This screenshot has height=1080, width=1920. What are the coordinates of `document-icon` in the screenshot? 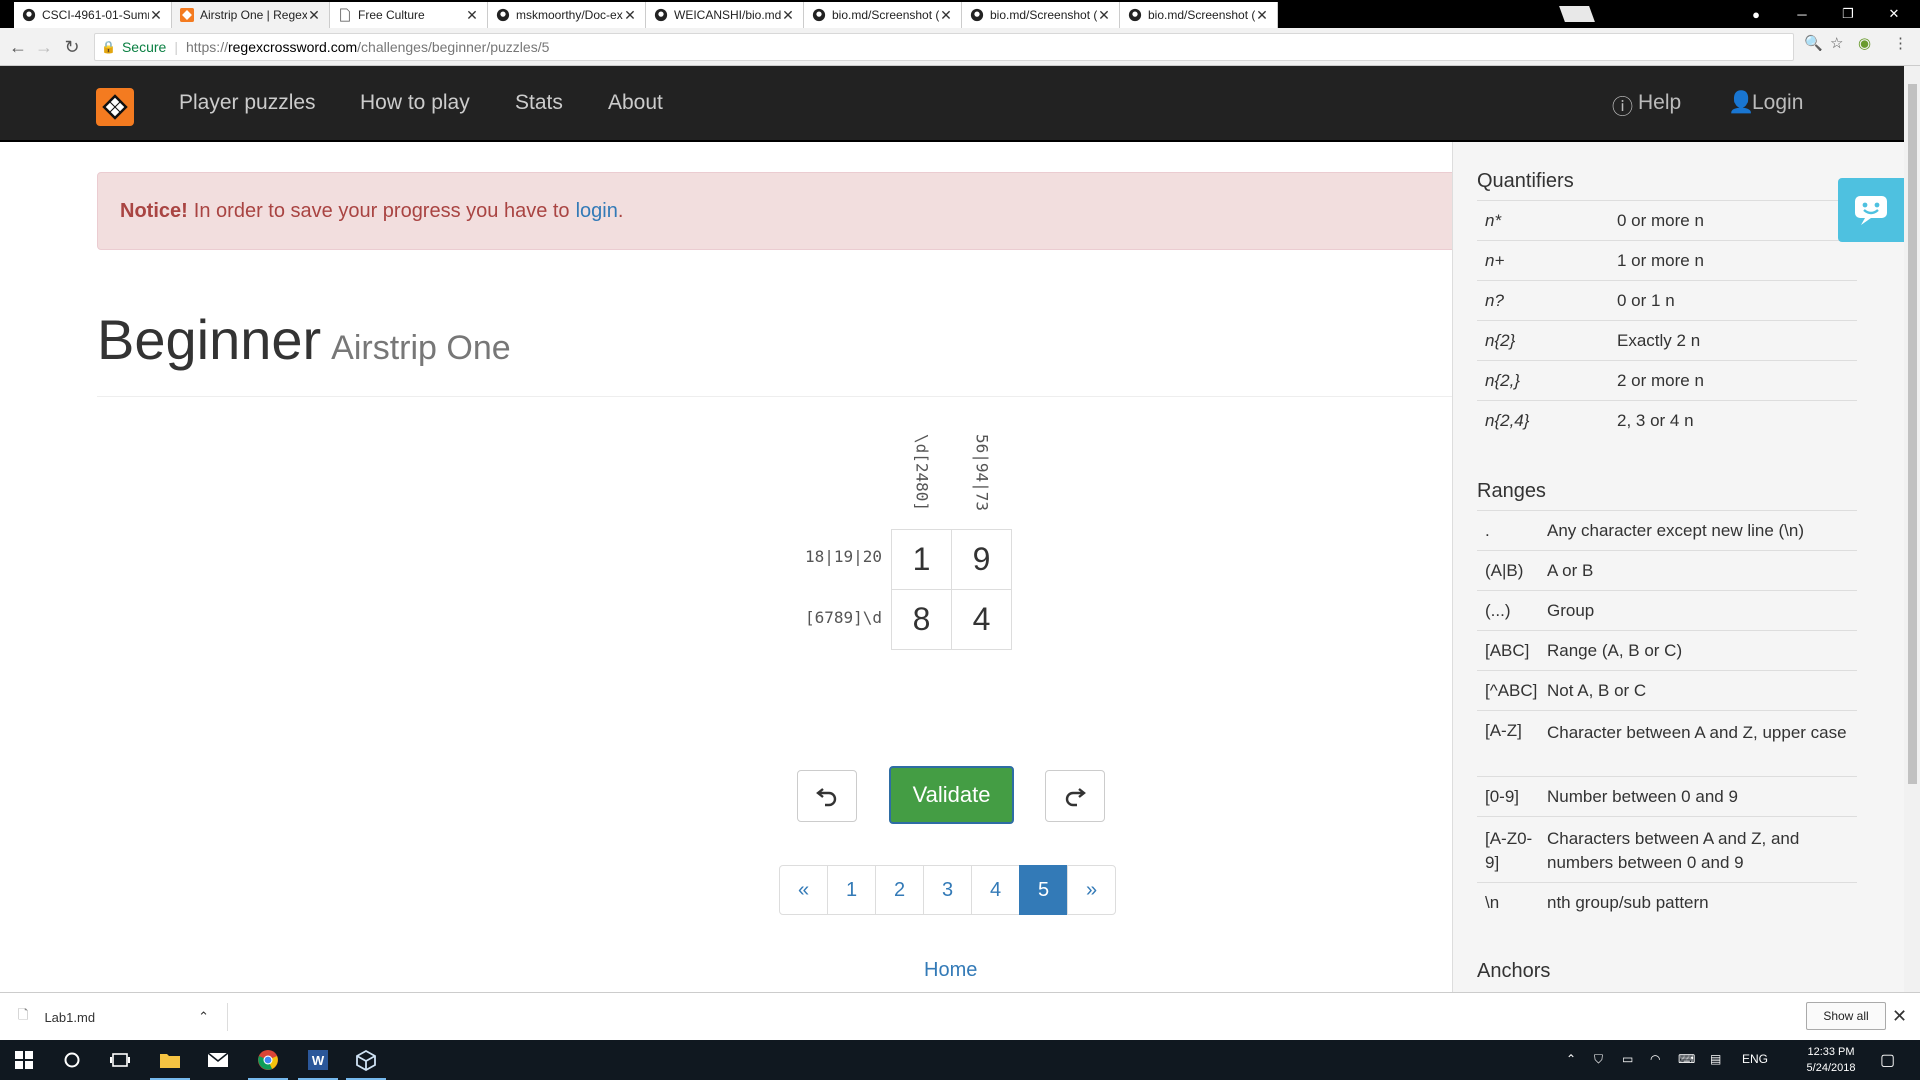 It's located at (345, 15).